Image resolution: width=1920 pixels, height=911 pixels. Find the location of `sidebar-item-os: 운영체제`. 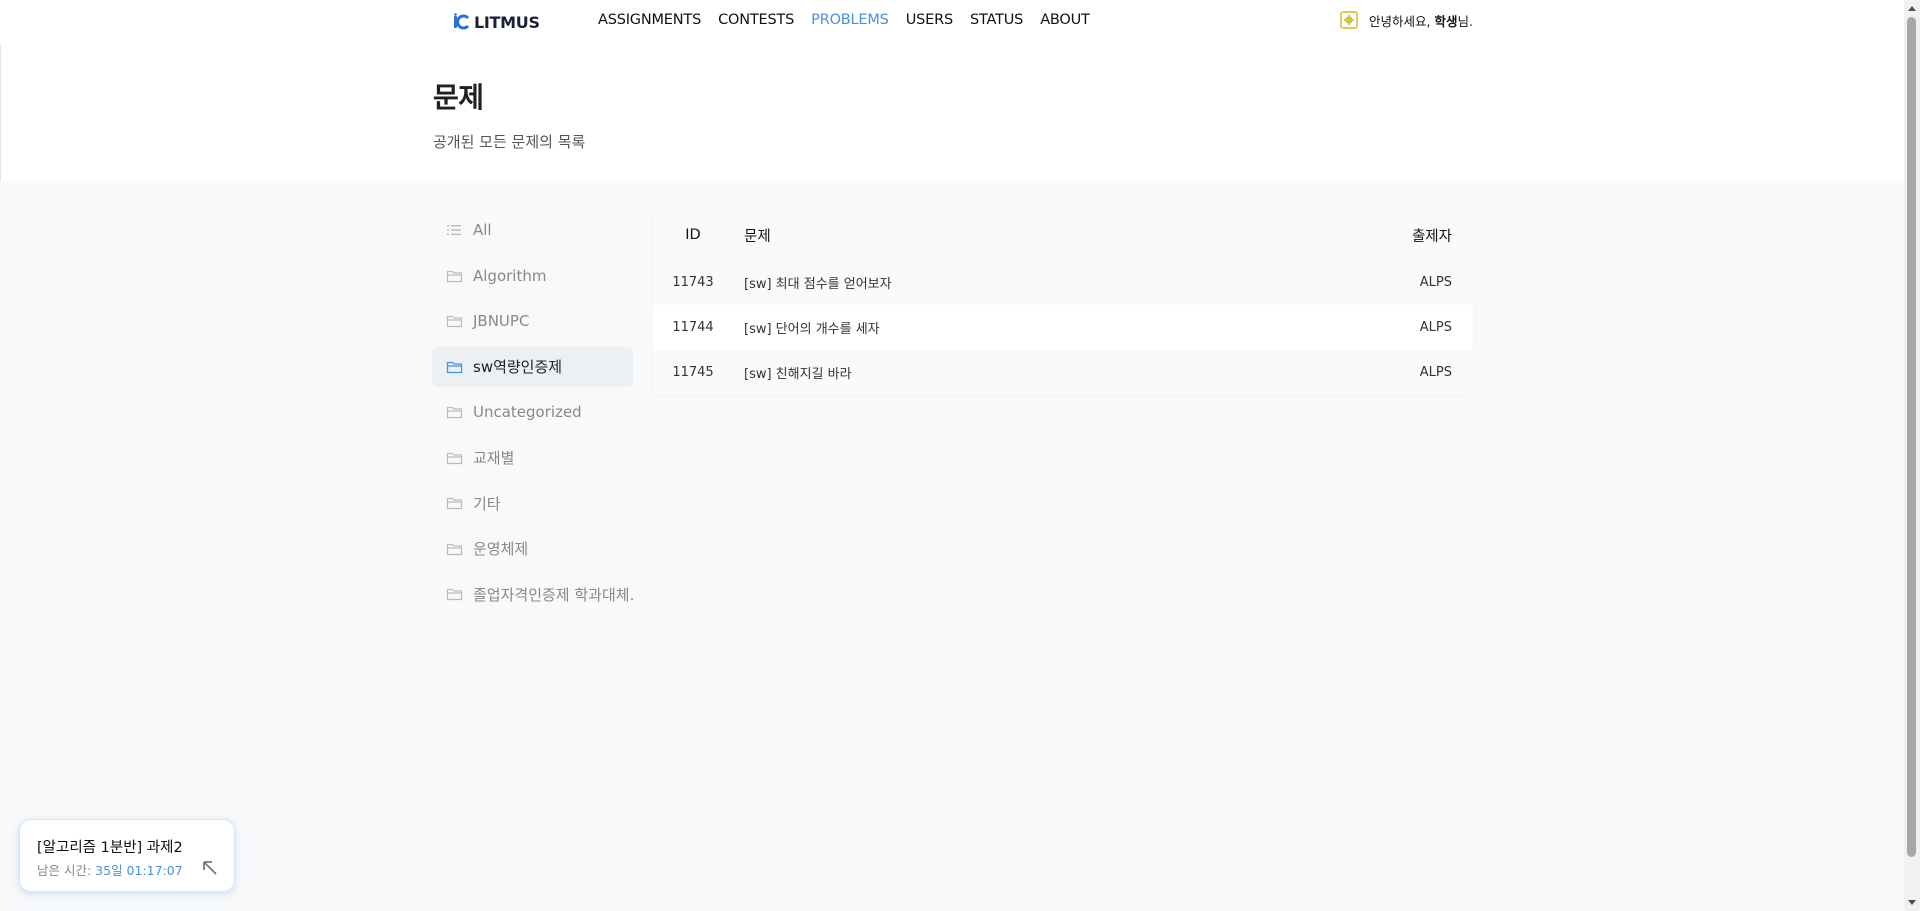

sidebar-item-os: 운영체제 is located at coordinates (532, 549).